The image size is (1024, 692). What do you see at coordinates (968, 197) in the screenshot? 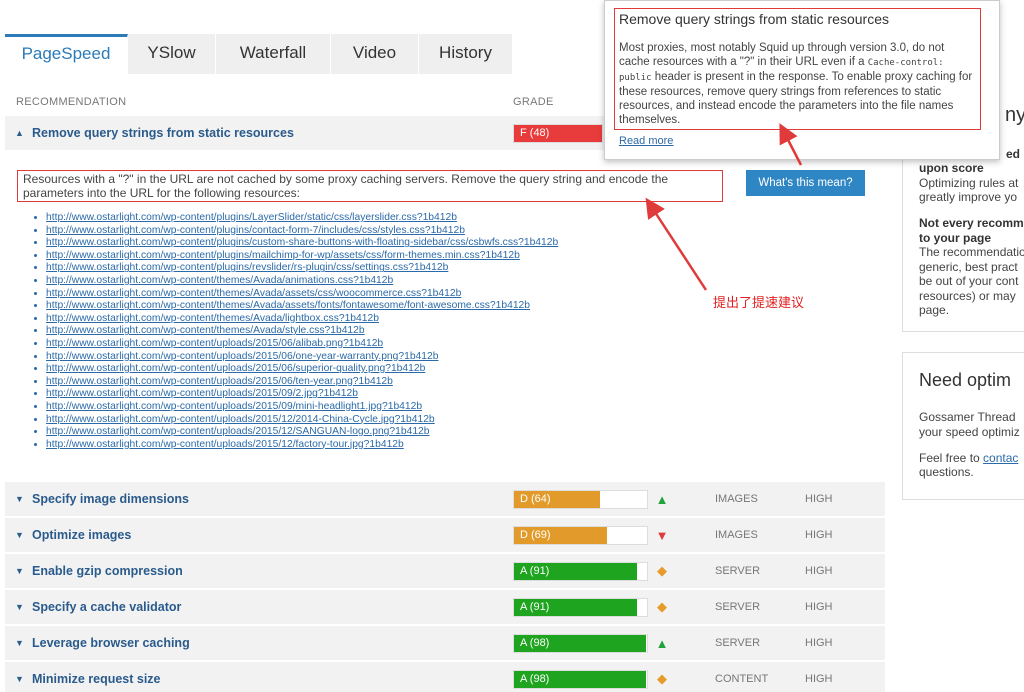
I see `side-panel-text: greatly improve yo` at bounding box center [968, 197].